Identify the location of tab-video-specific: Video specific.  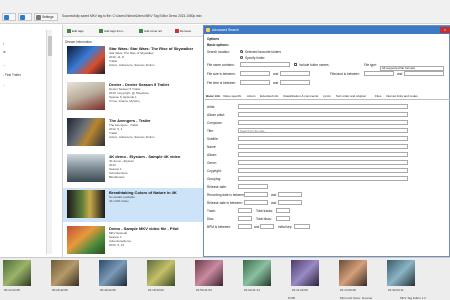
(232, 96).